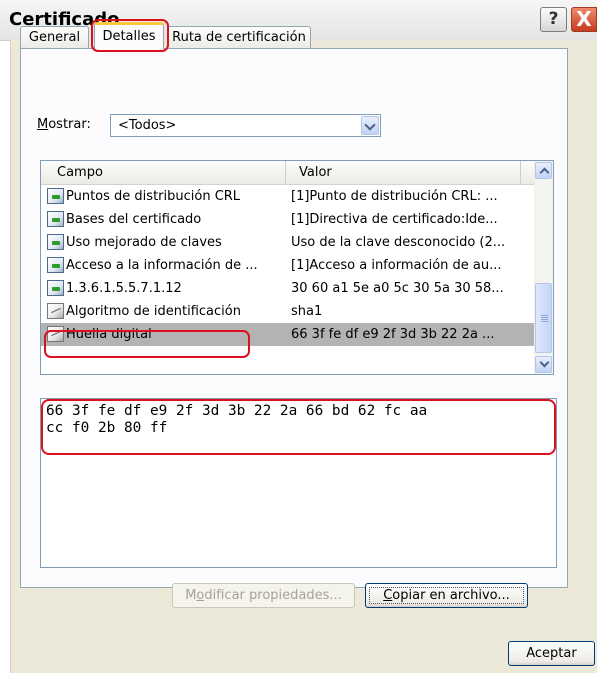 The height and width of the screenshot is (673, 597). Describe the element at coordinates (543, 267) in the screenshot. I see `vertical-scrollbar` at that location.